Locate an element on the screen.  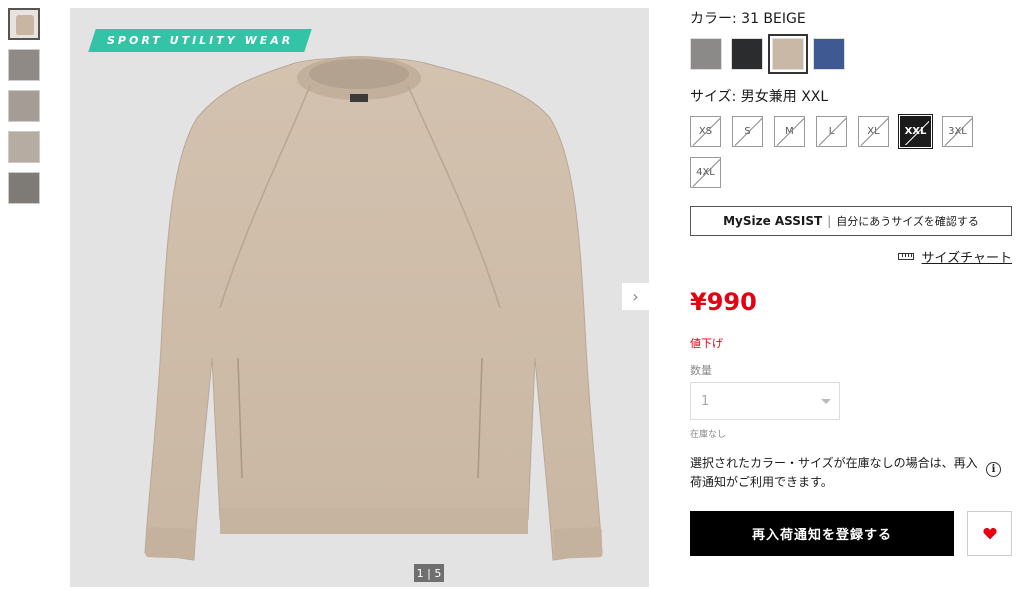
size-options: XS S M L XL XXL 3XL 4XL is located at coordinates (840, 151).